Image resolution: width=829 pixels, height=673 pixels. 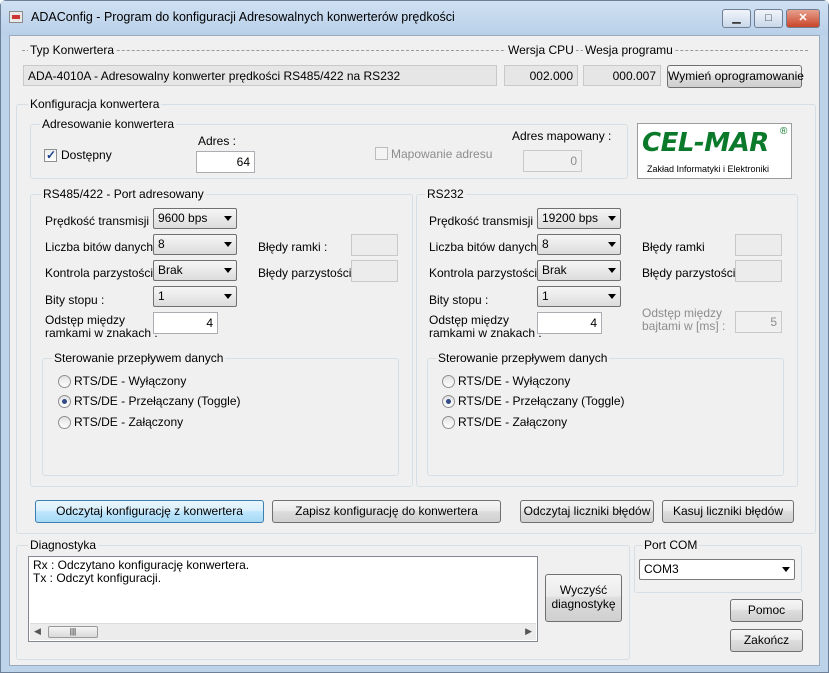 I want to click on rs232-flow-label: Sterowanie przepływem danych, so click(x=523, y=358).